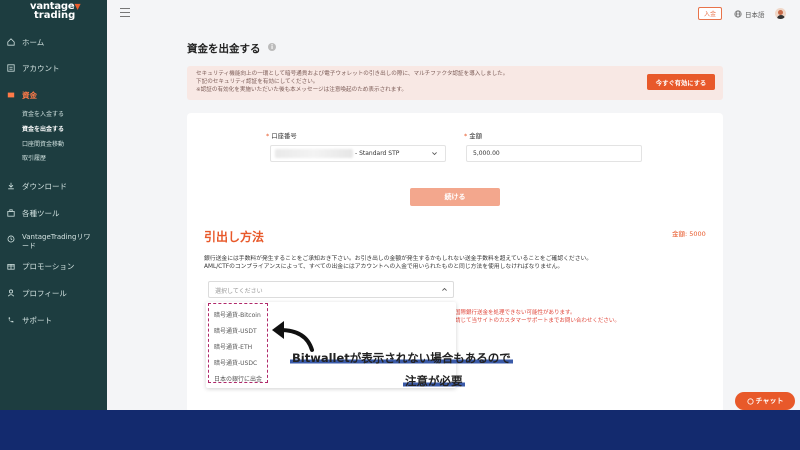 The image size is (800, 450). What do you see at coordinates (60, 11) in the screenshot?
I see `brand-logo: vantage▼ trading` at bounding box center [60, 11].